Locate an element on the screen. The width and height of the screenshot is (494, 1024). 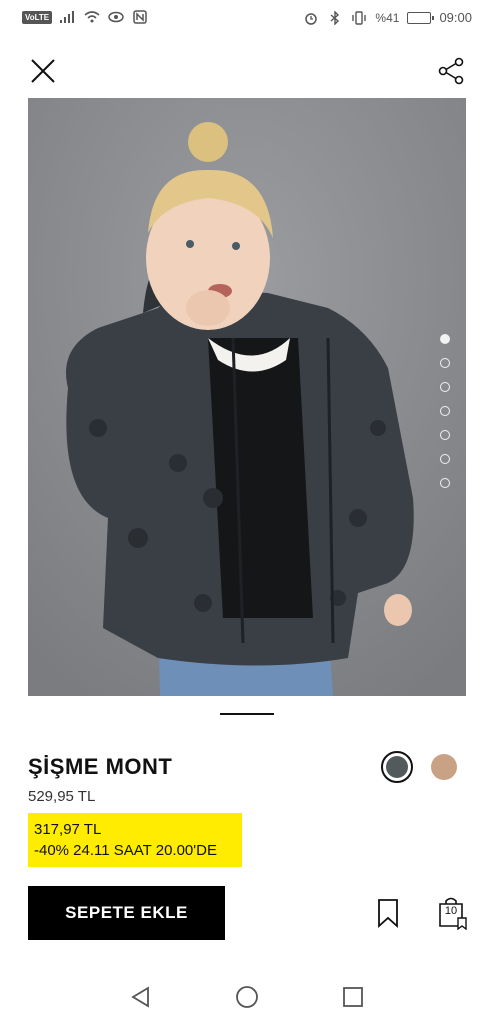
color-swatch-fill is located at coordinates (397, 767).